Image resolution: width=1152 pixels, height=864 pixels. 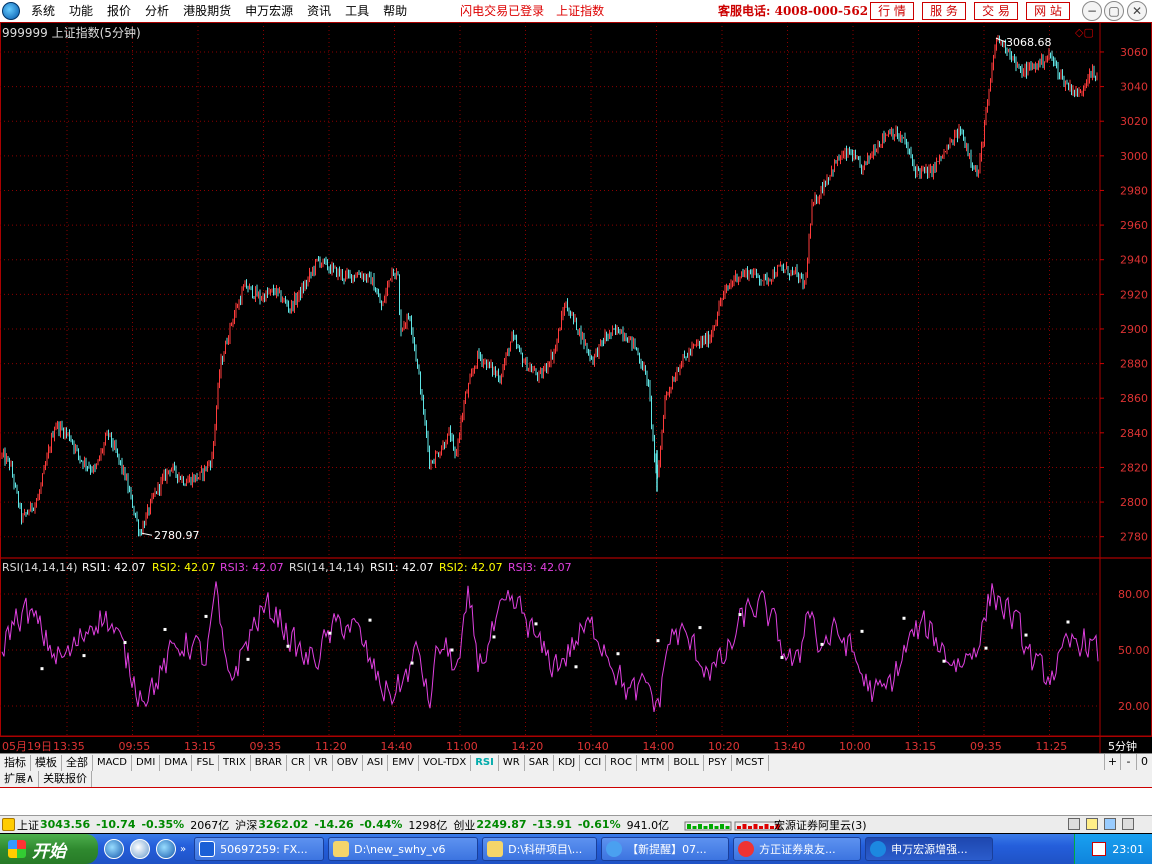 What do you see at coordinates (1144, 762) in the screenshot?
I see `reset-button: 0` at bounding box center [1144, 762].